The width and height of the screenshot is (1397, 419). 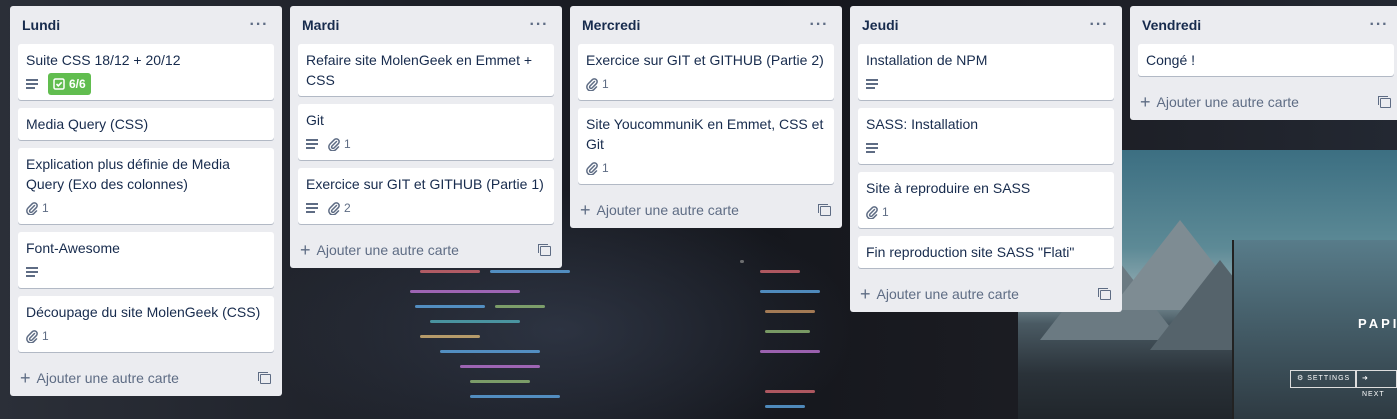 What do you see at coordinates (706, 25) in the screenshot?
I see `list-header: Mercredi ···` at bounding box center [706, 25].